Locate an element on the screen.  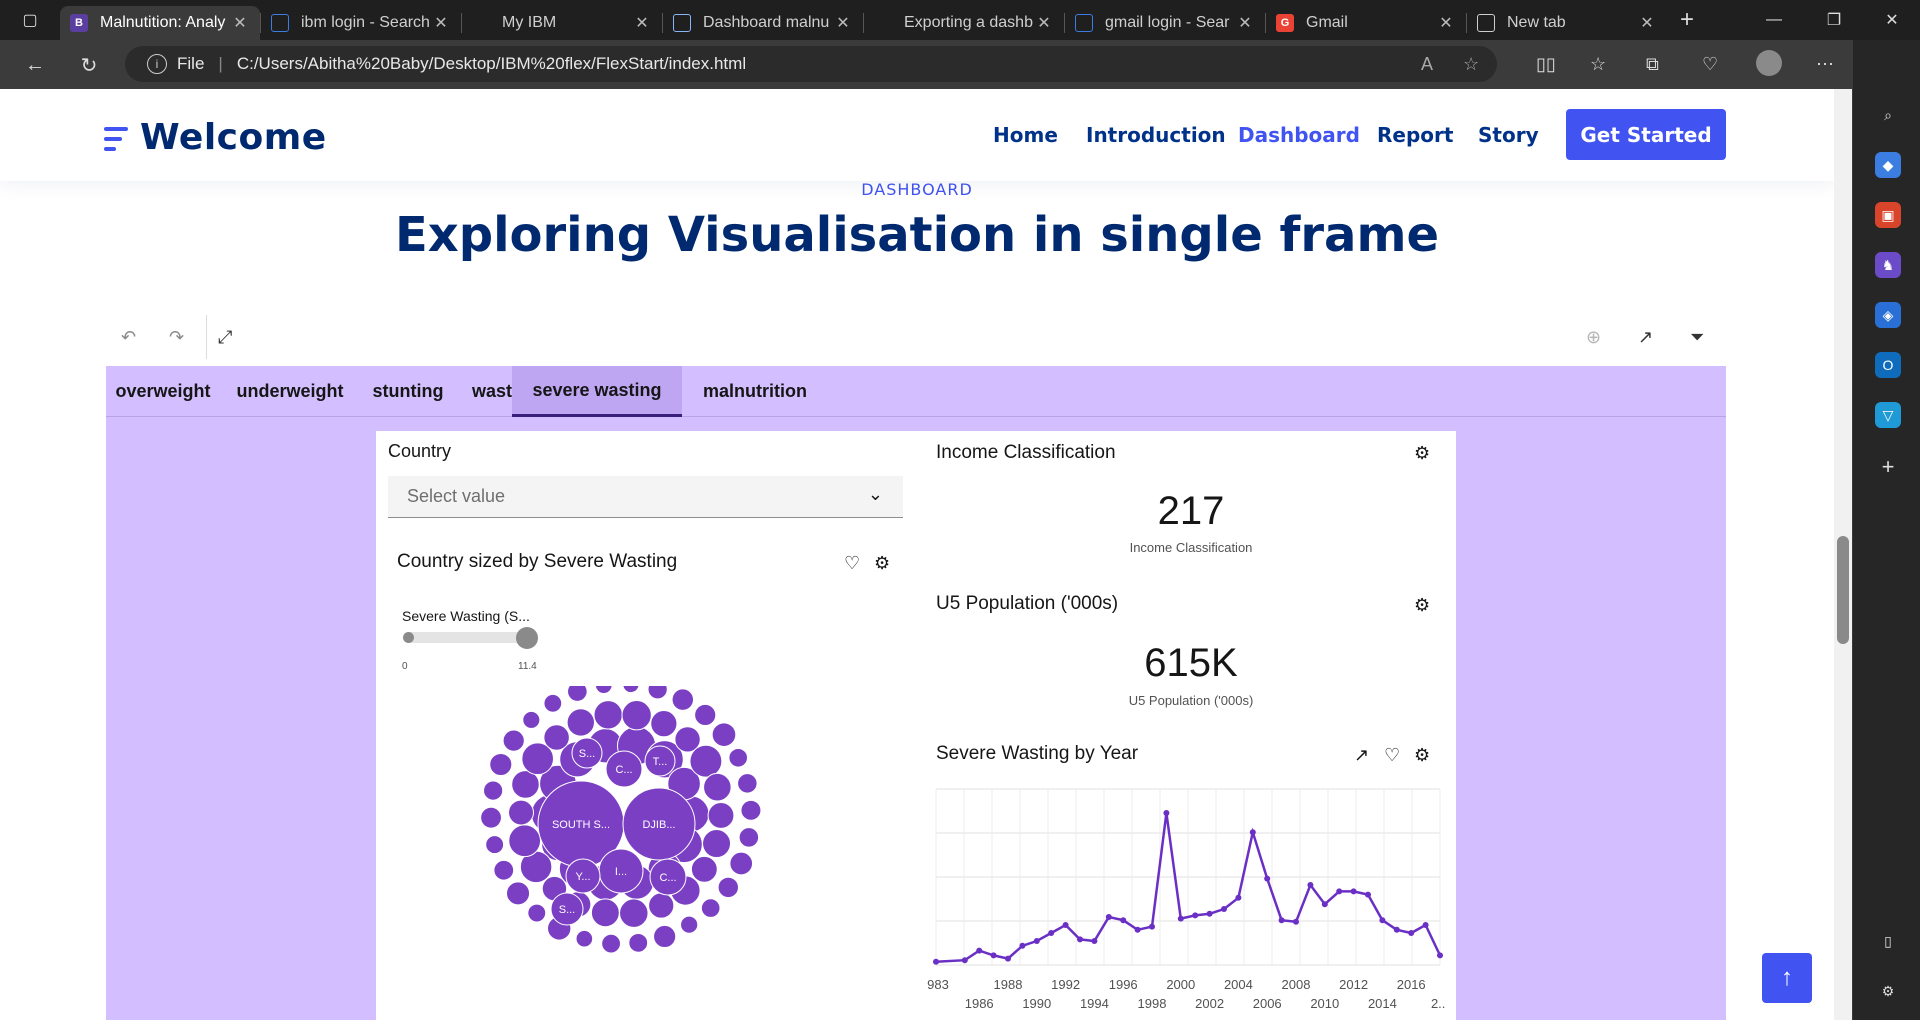
games-icon: ♞ is located at coordinates (1888, 265).